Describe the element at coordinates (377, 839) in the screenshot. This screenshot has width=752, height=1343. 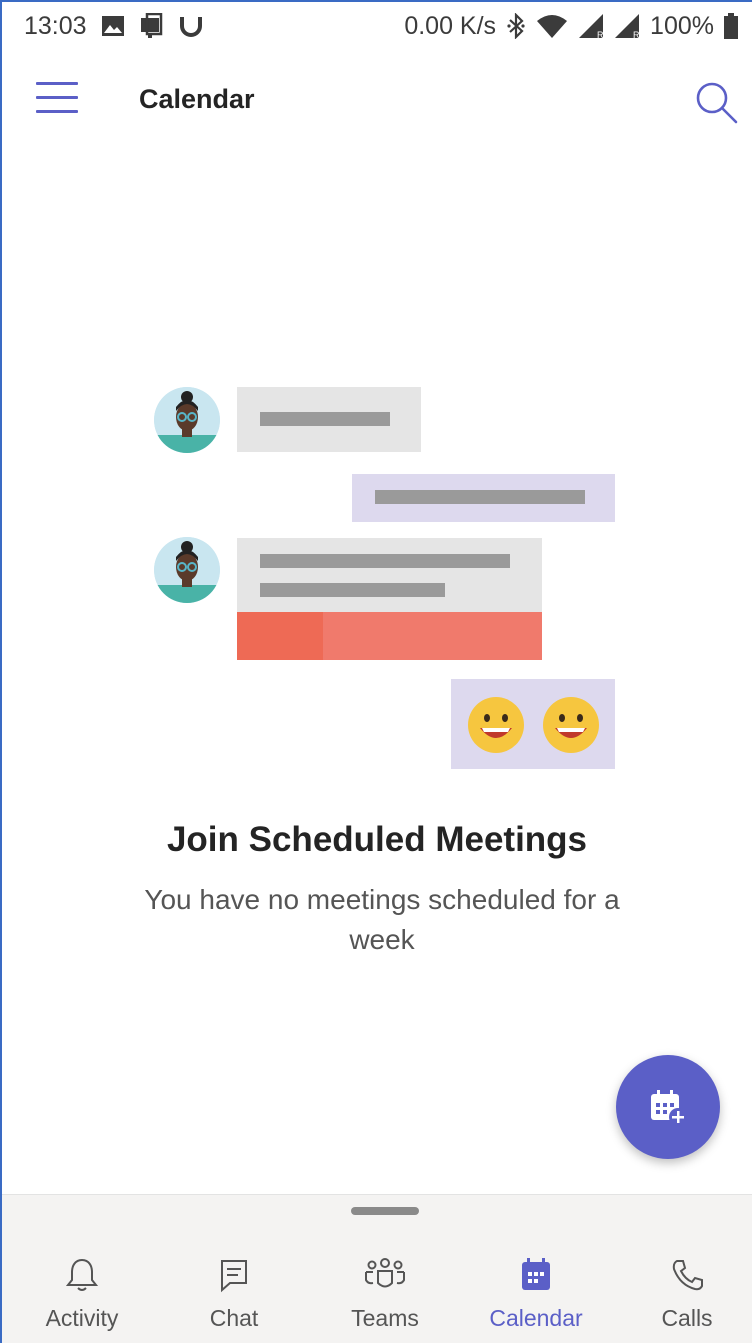
I see `empty-state-title: Join Scheduled Meetings` at that location.